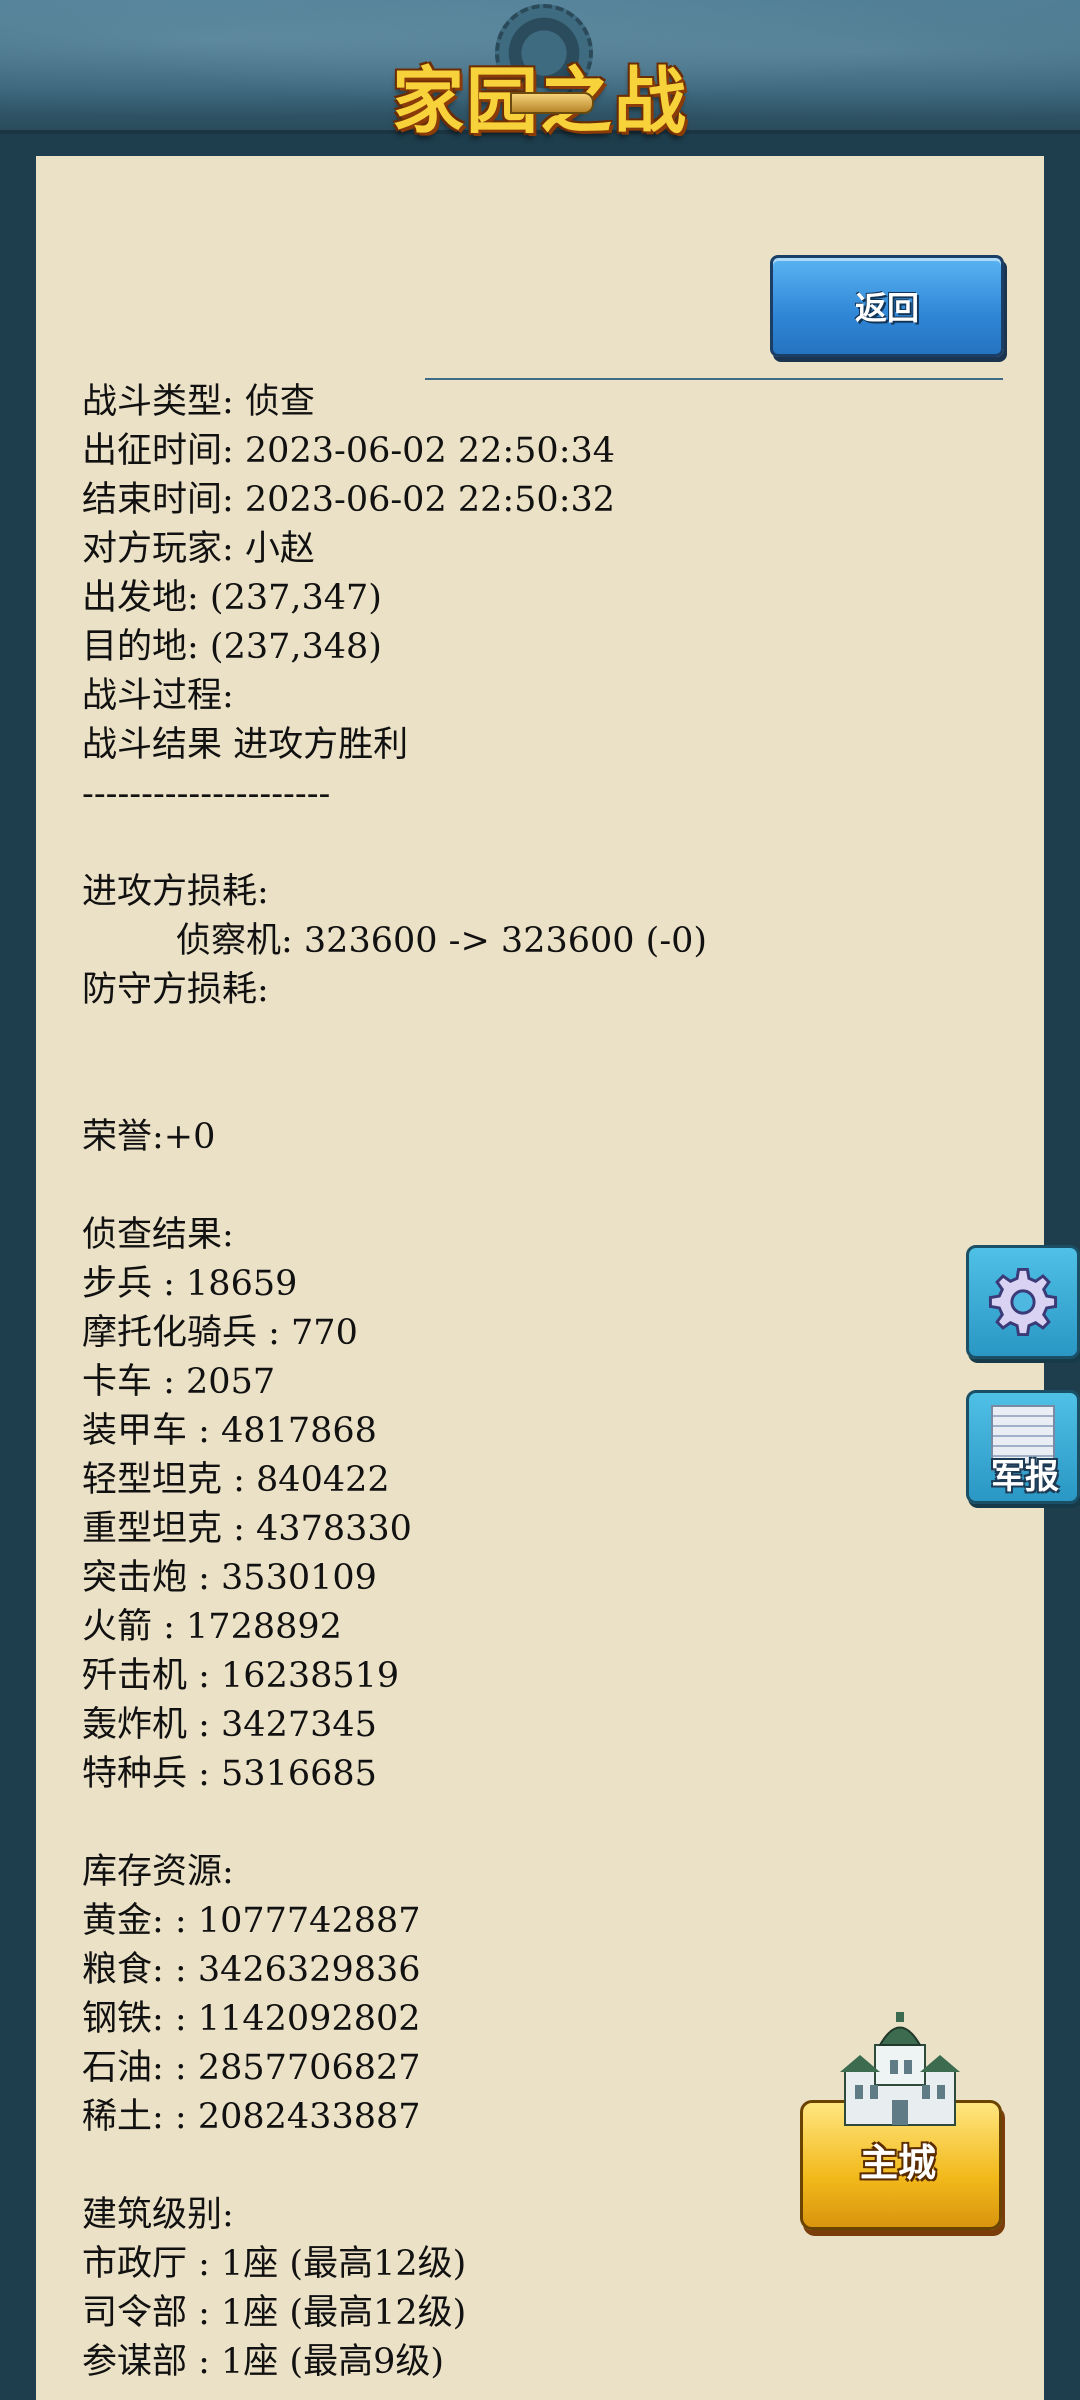  I want to click on report-line: ---------------------, so click(206, 794).